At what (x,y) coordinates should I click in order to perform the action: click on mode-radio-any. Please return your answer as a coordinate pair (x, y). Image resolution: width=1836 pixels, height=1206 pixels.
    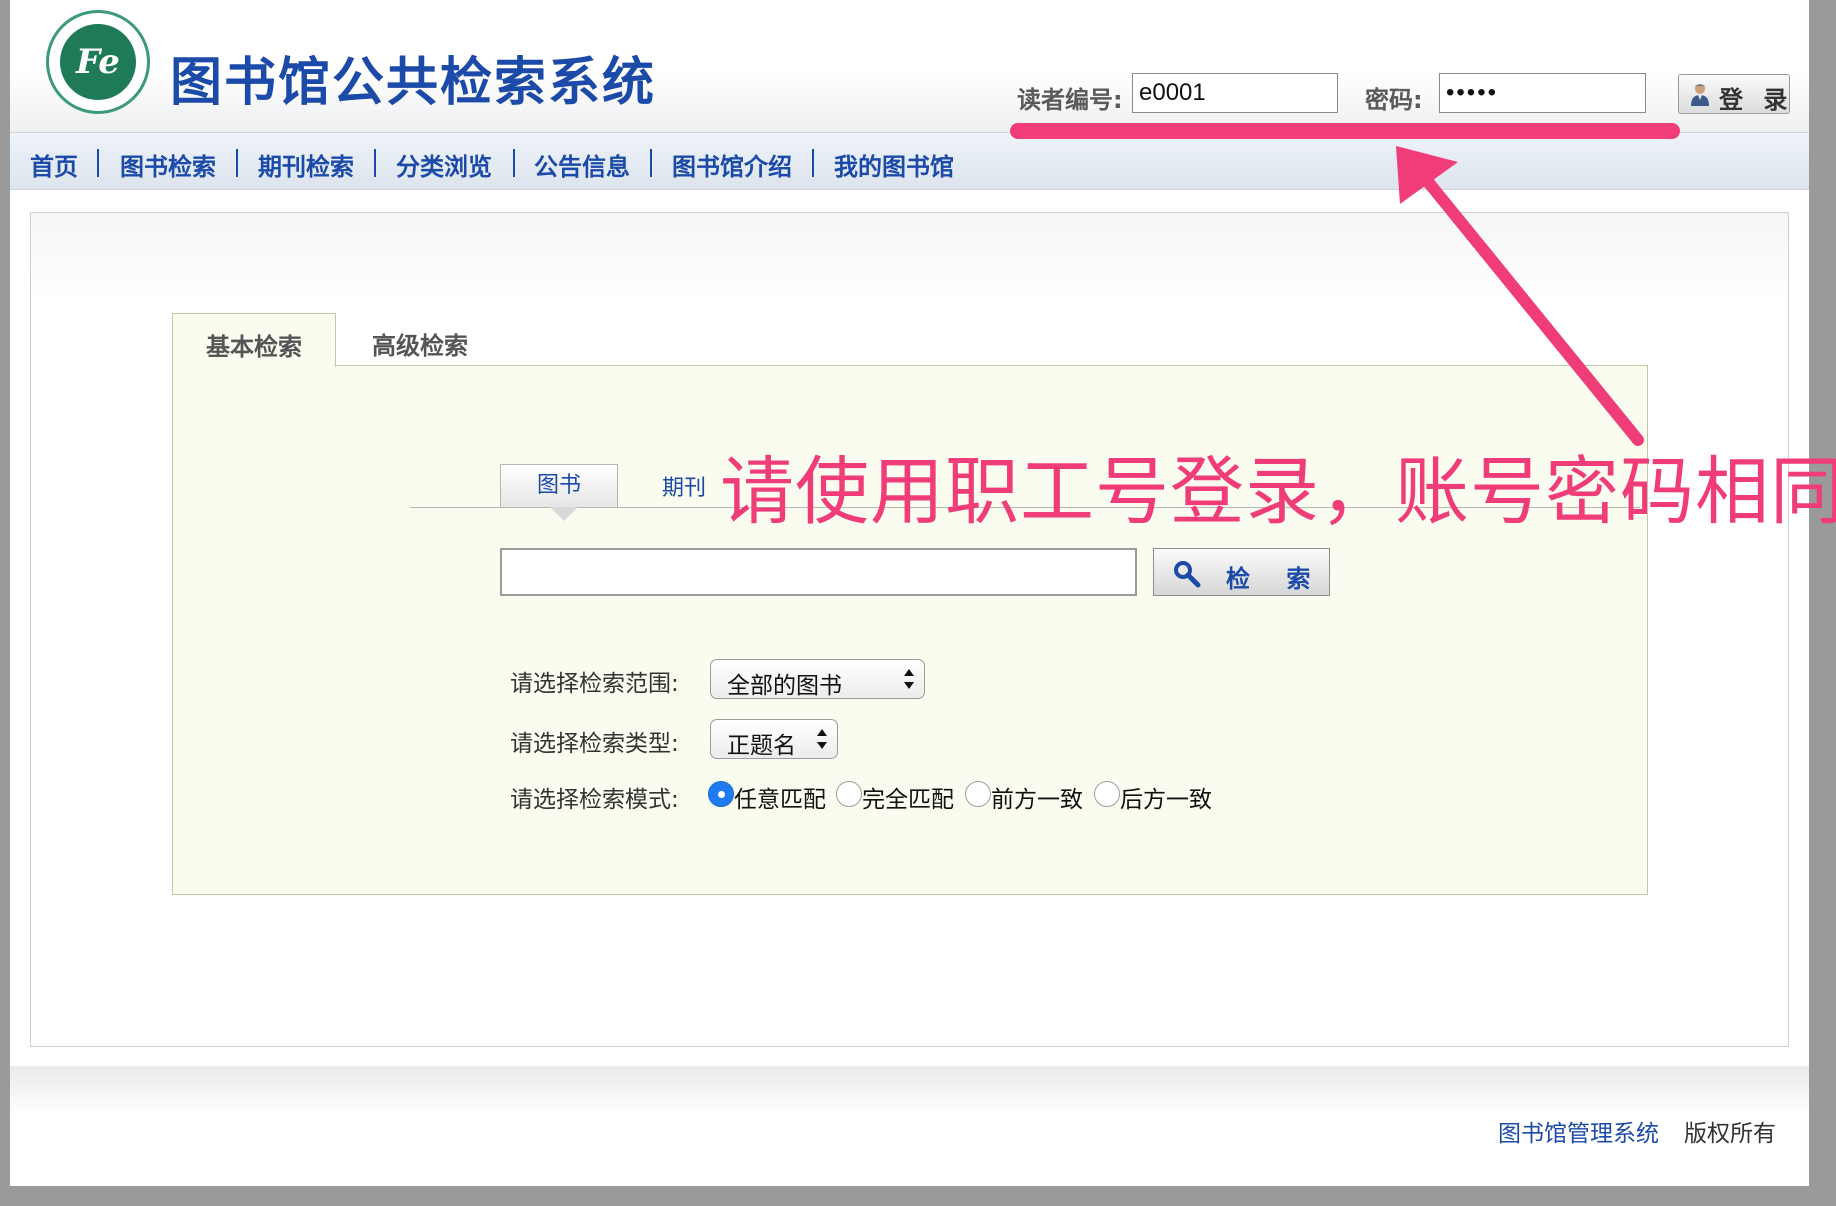
    Looking at the image, I should click on (721, 794).